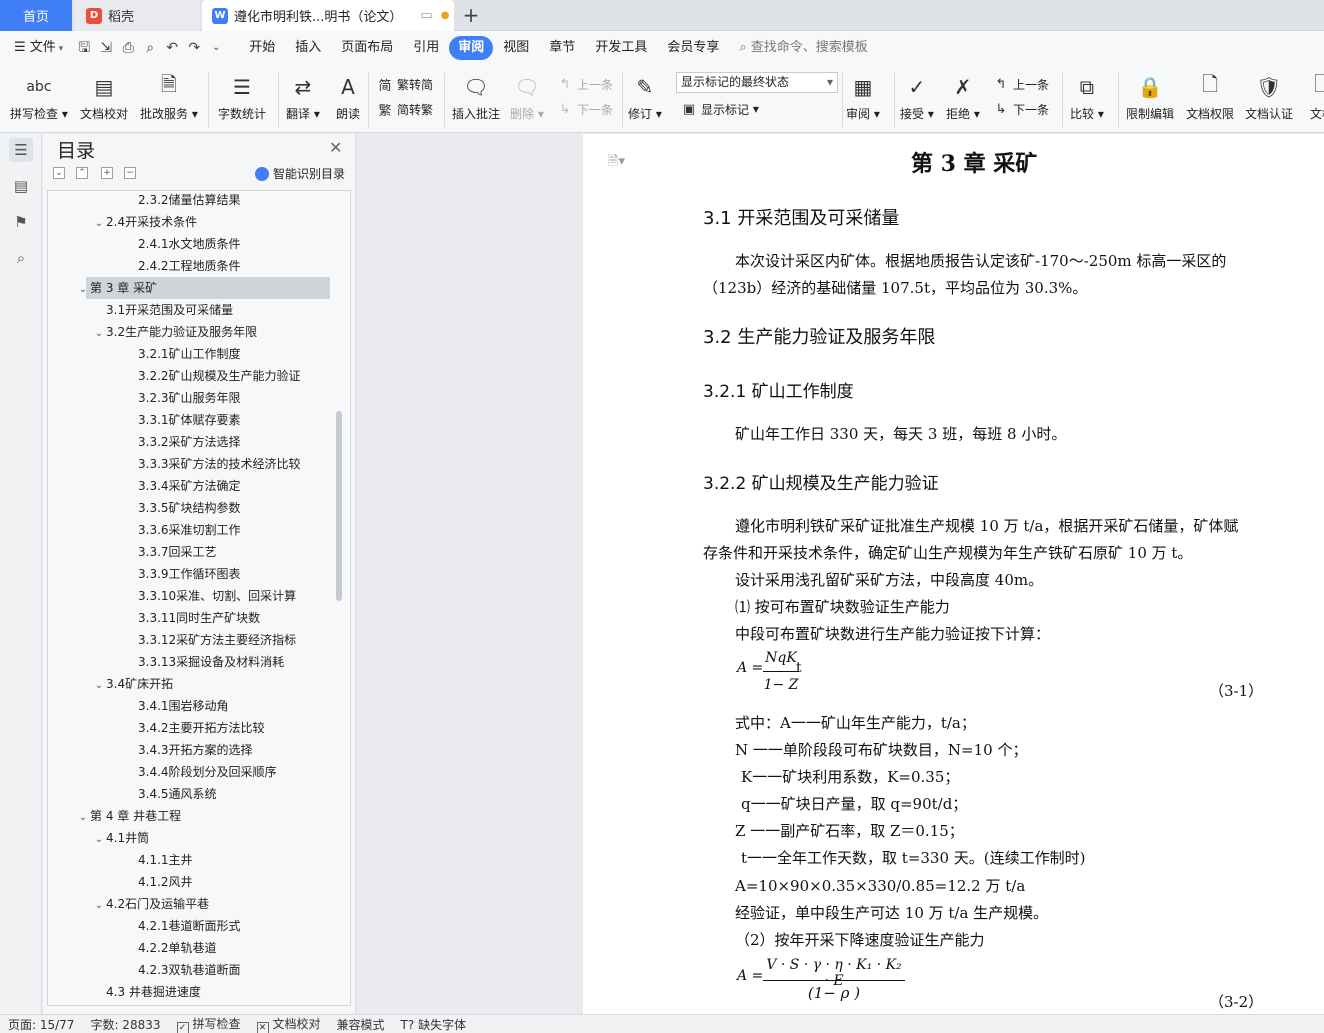 The width and height of the screenshot is (1324, 1033). Describe the element at coordinates (41, 1024) in the screenshot. I see `page-indicator: 页面: 15/77` at that location.